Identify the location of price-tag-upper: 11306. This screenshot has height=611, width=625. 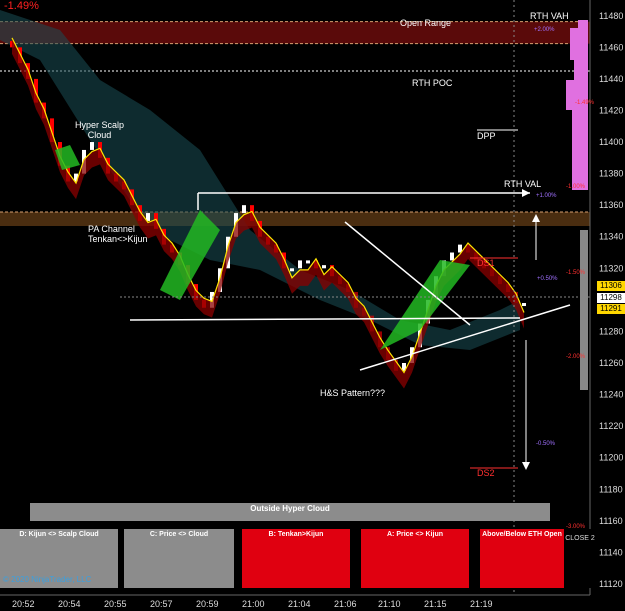
(611, 286).